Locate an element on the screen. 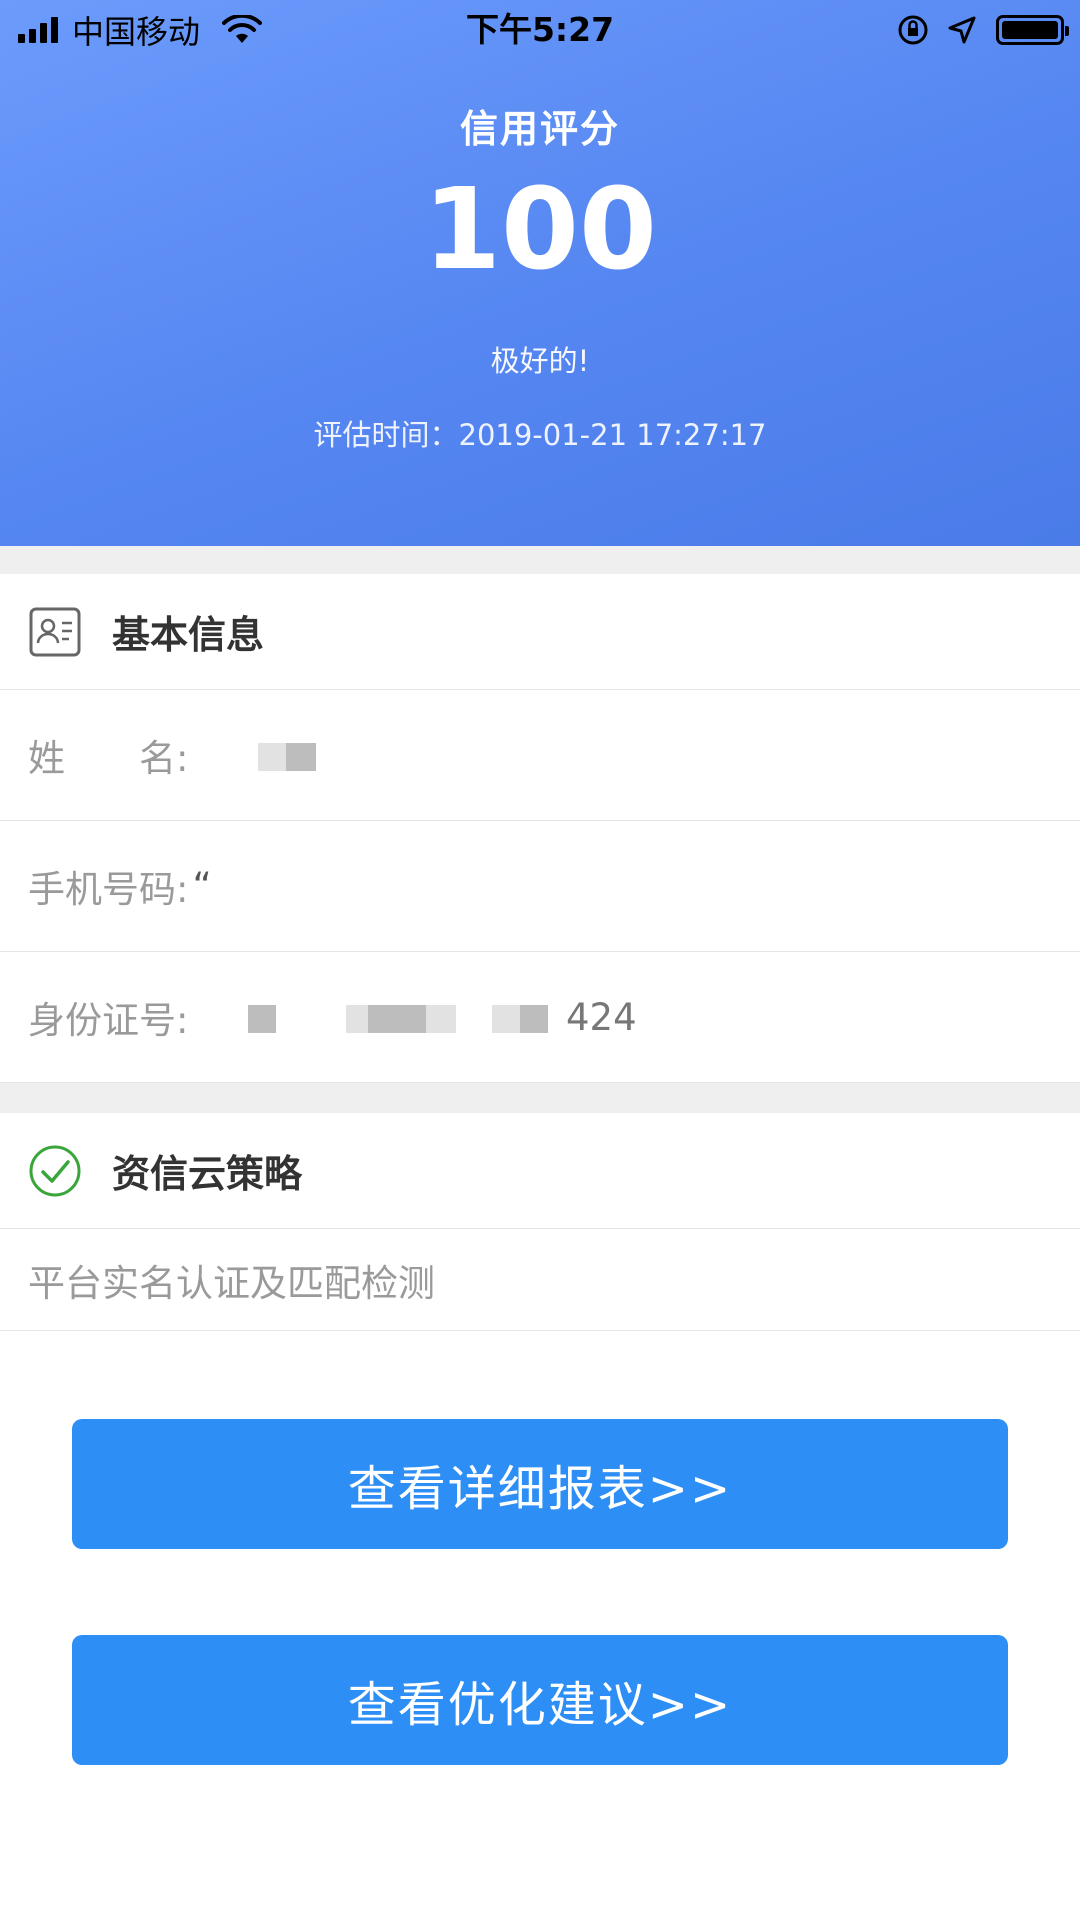 The image size is (1080, 1920). view-optimization-advice-button: 查看优化建议>> is located at coordinates (540, 1700).